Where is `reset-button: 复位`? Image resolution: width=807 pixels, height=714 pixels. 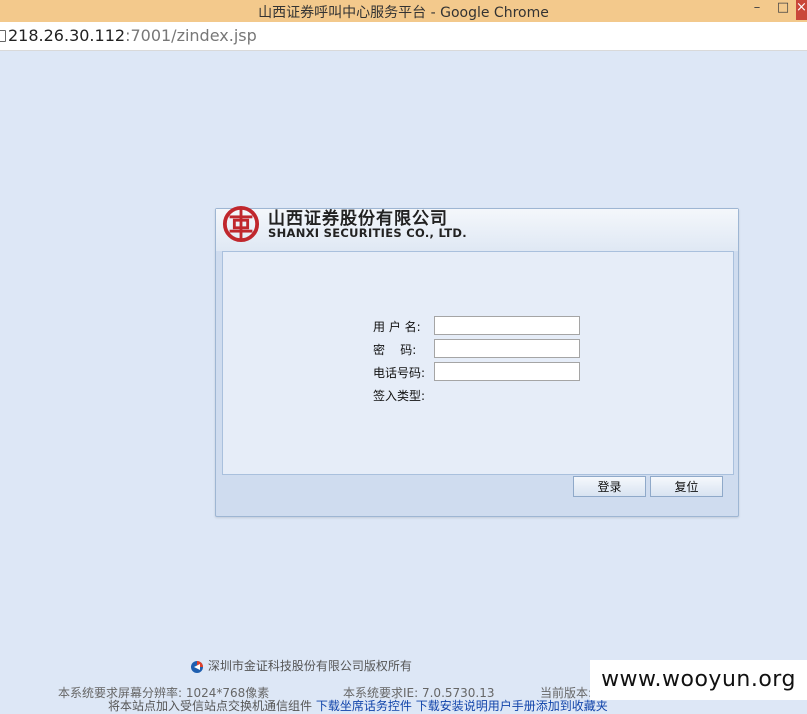 reset-button: 复位 is located at coordinates (686, 486).